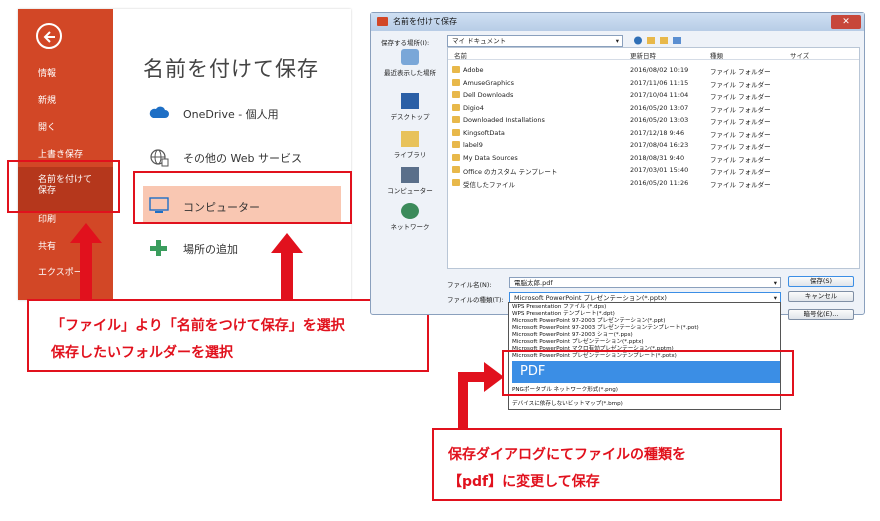  I want to click on column-size: サイズ, so click(799, 55).